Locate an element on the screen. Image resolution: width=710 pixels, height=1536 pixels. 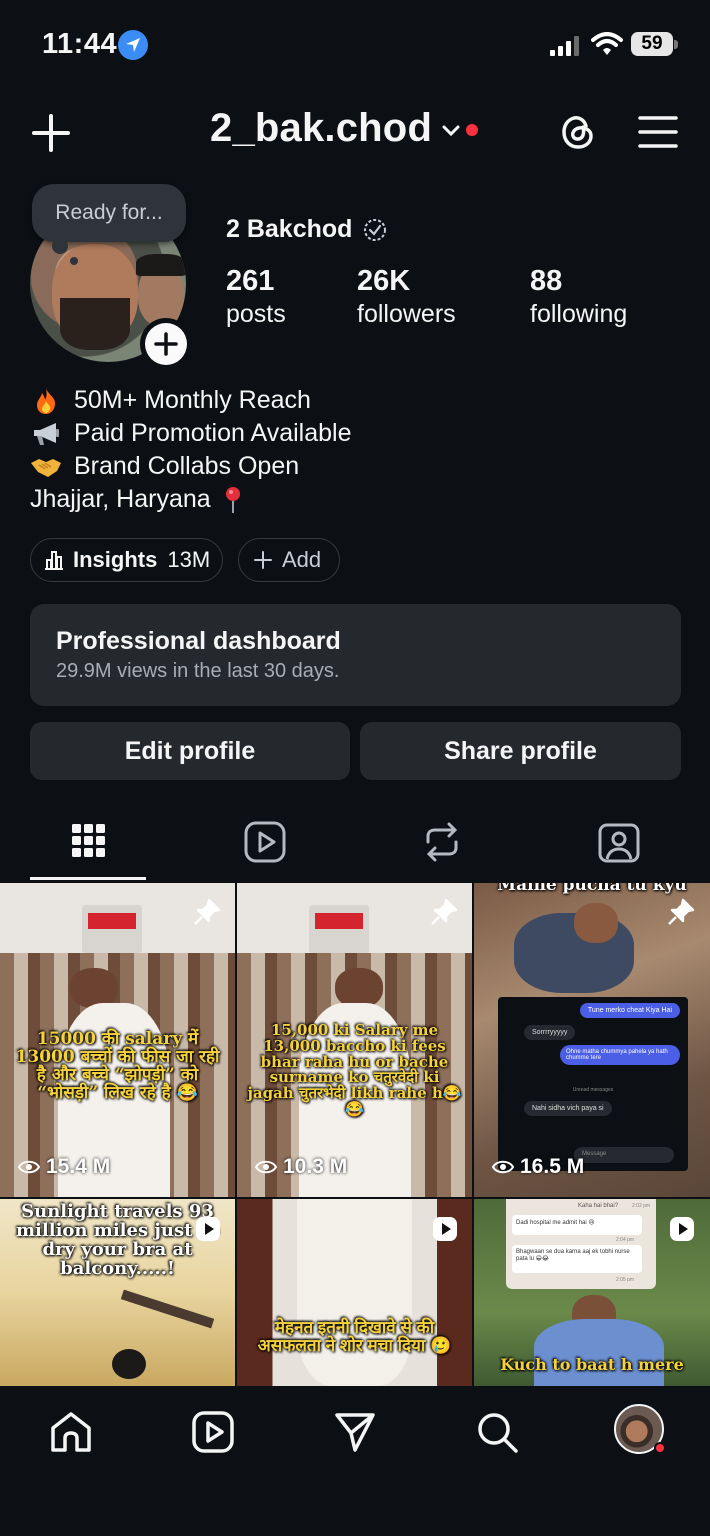
account-switcher: 2_bak.chod is located at coordinates (344, 128).